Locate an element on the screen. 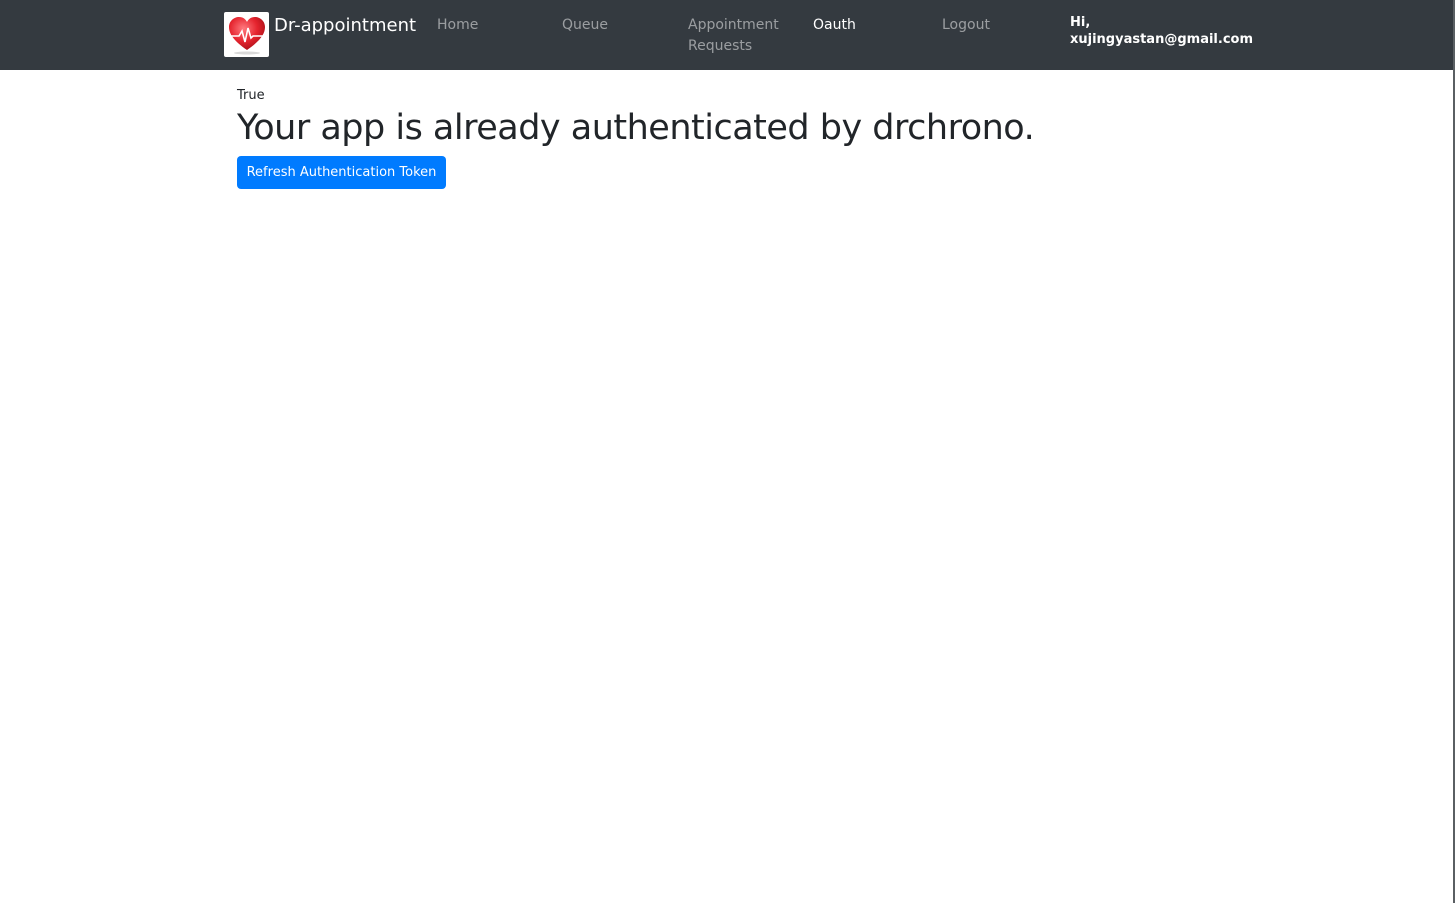  refresh-token-button: Refresh Authentication Token is located at coordinates (341, 172).